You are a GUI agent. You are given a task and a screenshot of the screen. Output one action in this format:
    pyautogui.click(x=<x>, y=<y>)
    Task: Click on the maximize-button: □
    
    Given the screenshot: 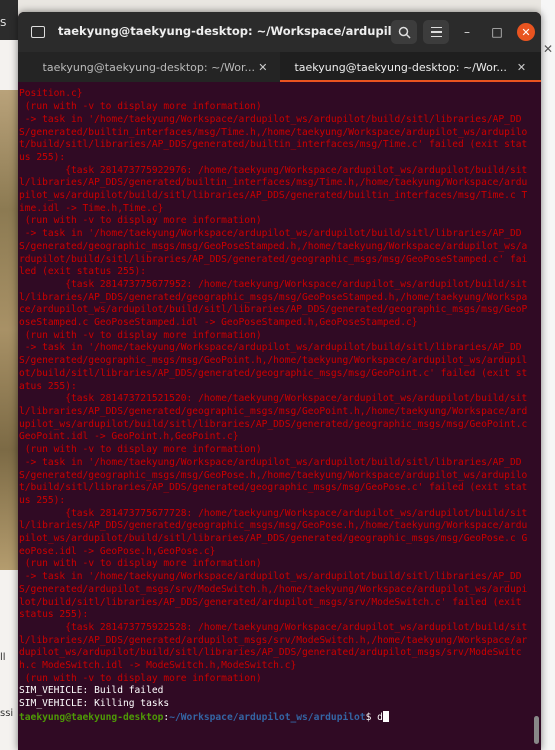 What is the action you would take?
    pyautogui.click(x=497, y=32)
    